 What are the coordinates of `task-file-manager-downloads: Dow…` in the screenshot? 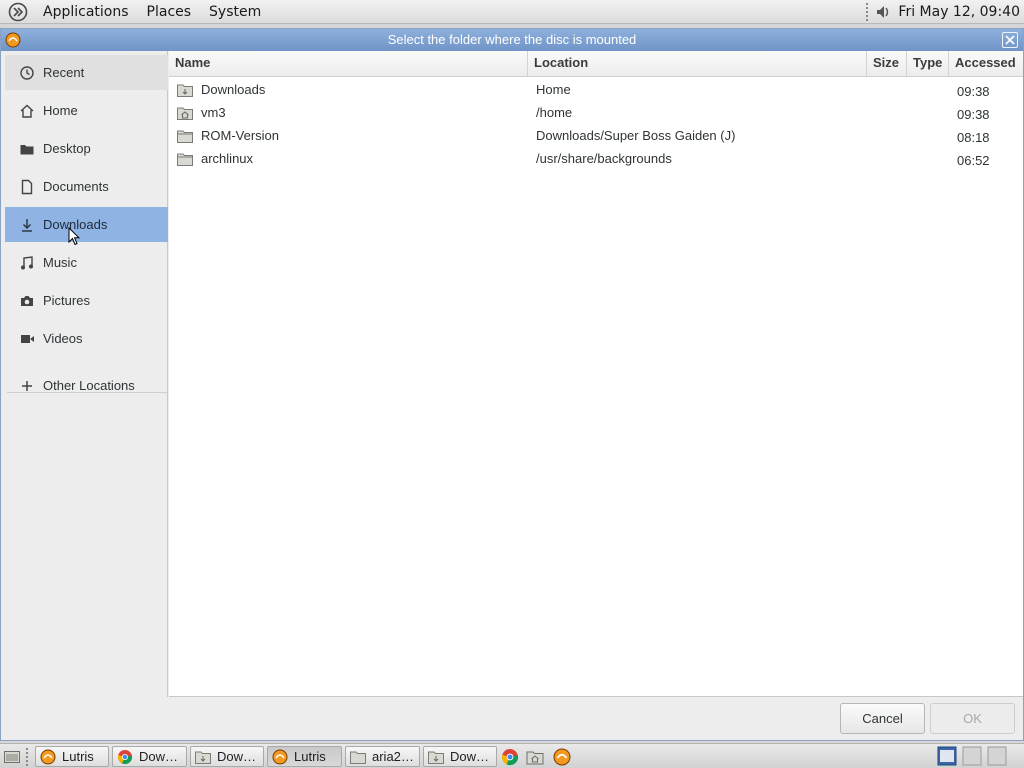 It's located at (227, 756).